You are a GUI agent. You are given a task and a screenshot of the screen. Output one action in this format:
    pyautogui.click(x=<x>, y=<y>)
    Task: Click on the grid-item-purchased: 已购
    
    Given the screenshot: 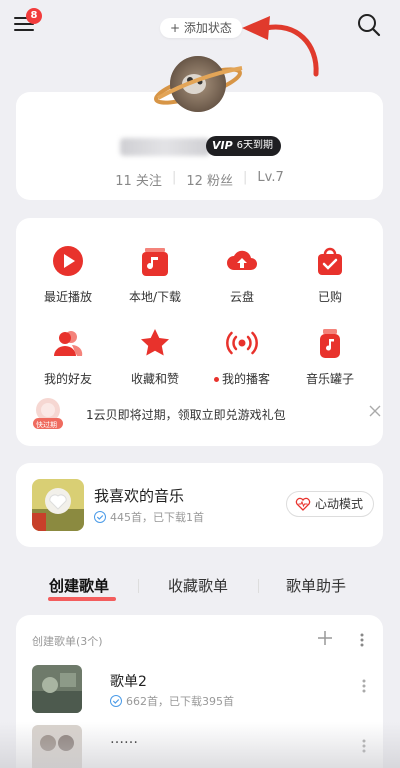 What is the action you would take?
    pyautogui.click(x=330, y=274)
    